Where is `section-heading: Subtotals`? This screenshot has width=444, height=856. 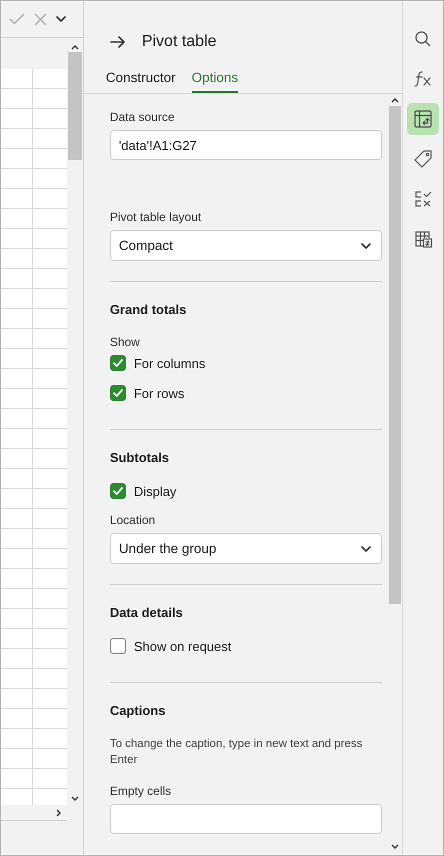 section-heading: Subtotals is located at coordinates (140, 457).